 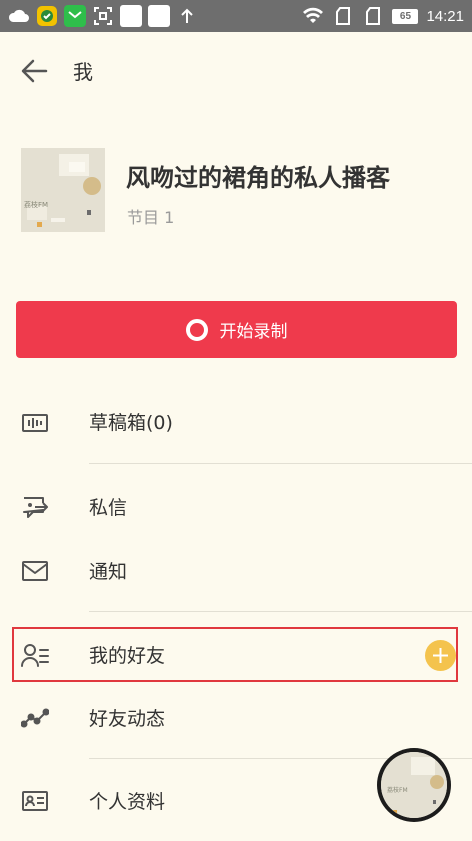 I want to click on floating-player-button: 荔枝FM, so click(x=414, y=785).